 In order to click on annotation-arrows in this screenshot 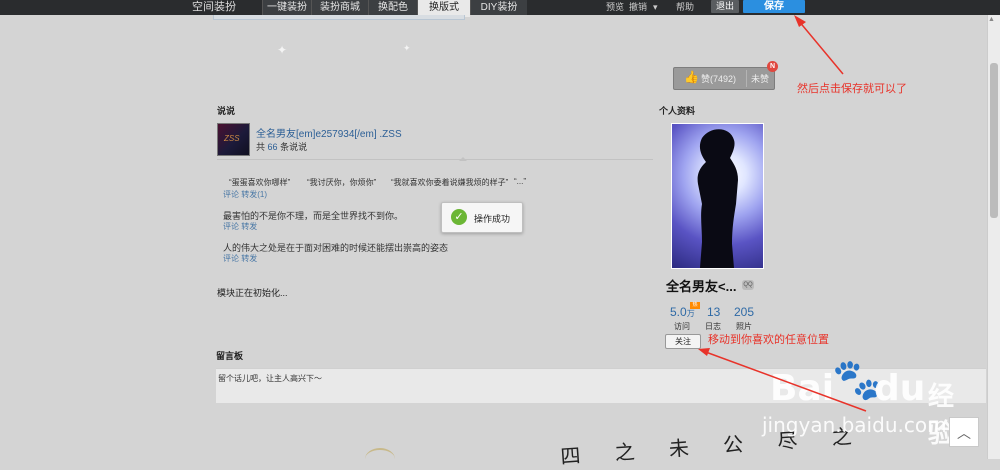, I will do `click(782, 213)`.